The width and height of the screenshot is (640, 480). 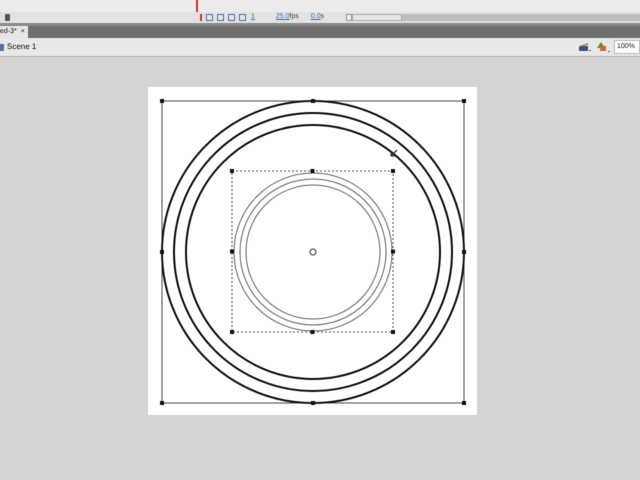 I want to click on resize-cursor-icon, so click(x=394, y=153).